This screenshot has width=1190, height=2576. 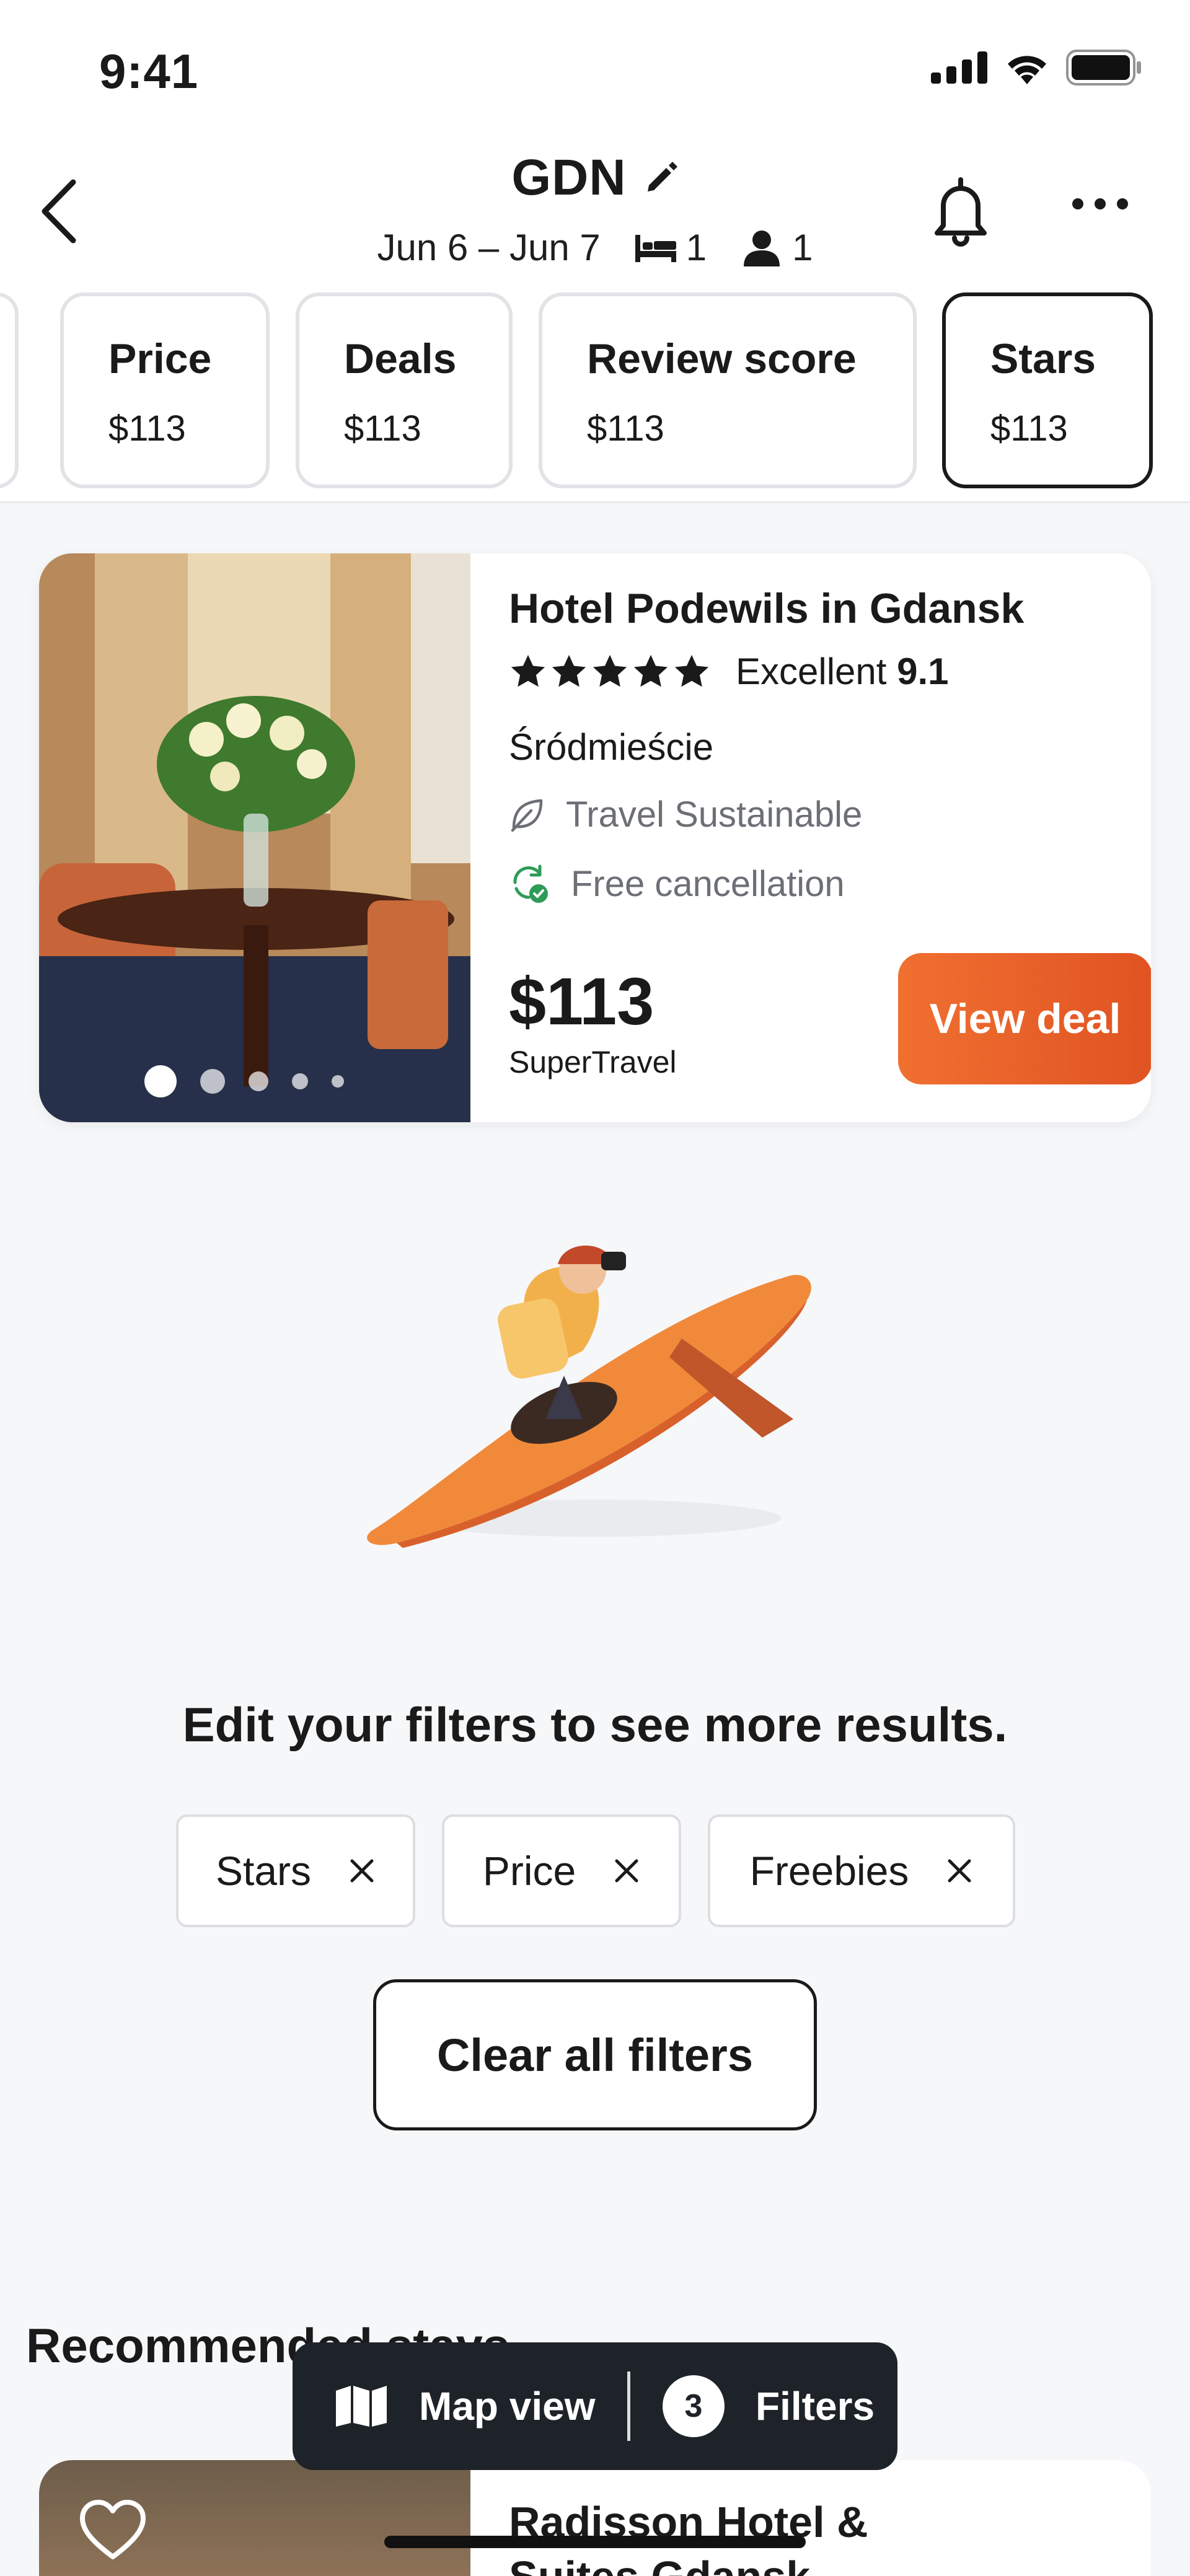 I want to click on feature-travel-sustainable: Travel Sustainable, so click(x=685, y=814).